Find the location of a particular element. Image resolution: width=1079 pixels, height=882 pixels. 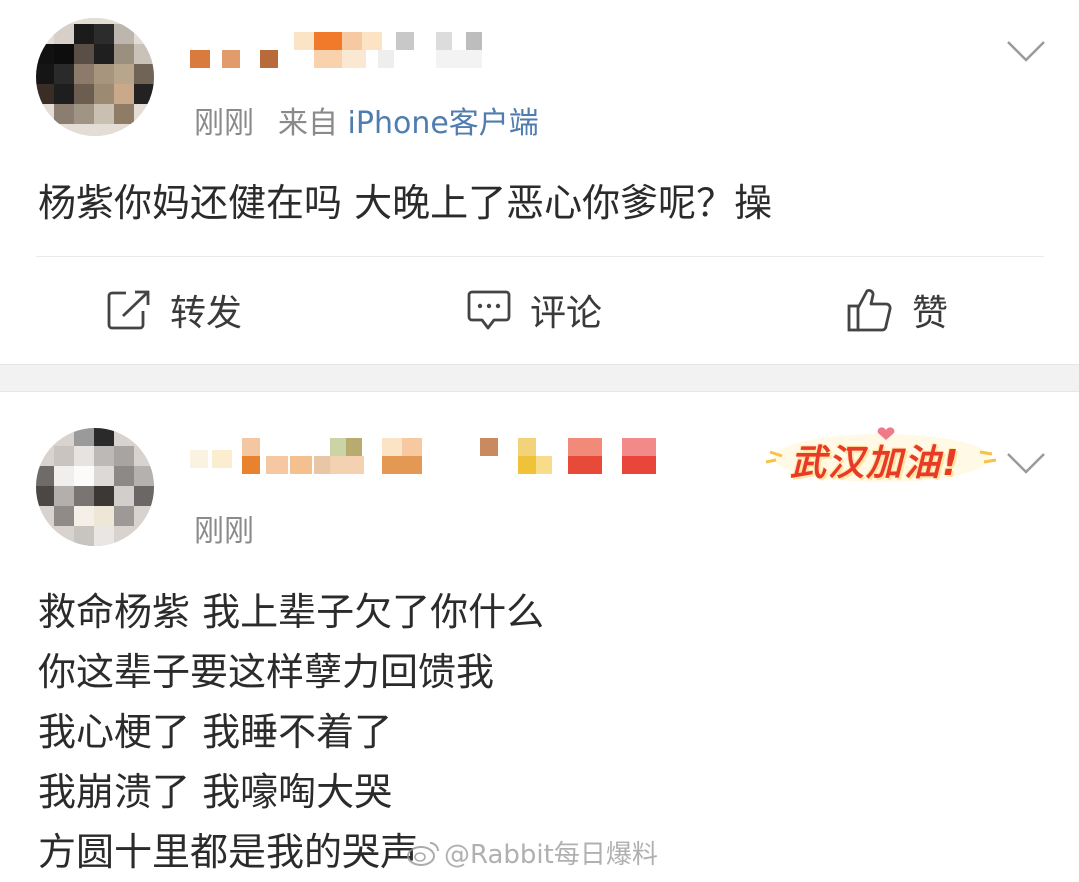

watermark: @Rabbit每日爆料 is located at coordinates (532, 852).